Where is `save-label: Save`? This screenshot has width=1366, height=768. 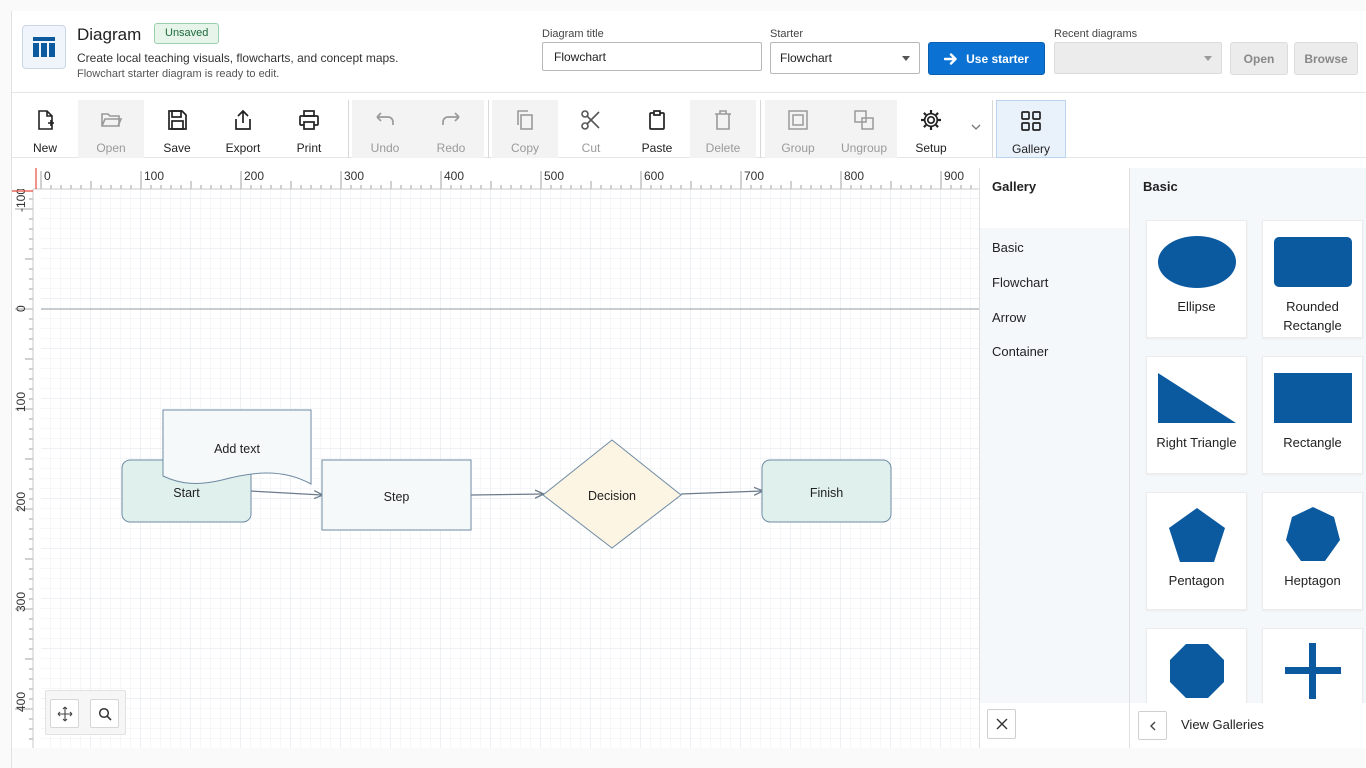 save-label: Save is located at coordinates (177, 148).